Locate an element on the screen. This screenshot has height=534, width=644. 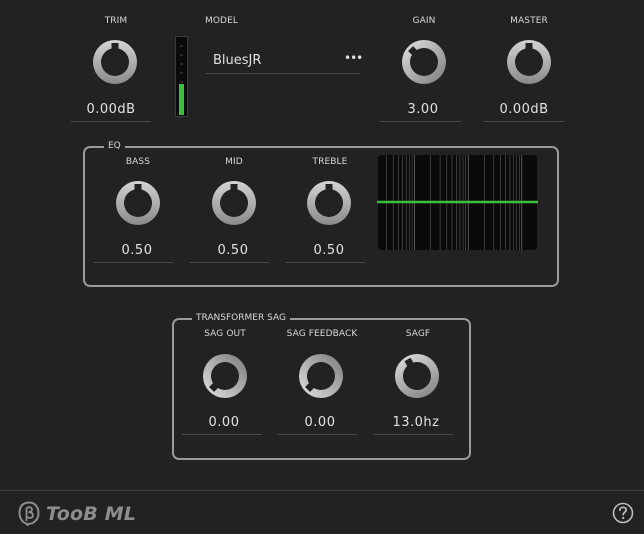
mid-knob is located at coordinates (234, 203).